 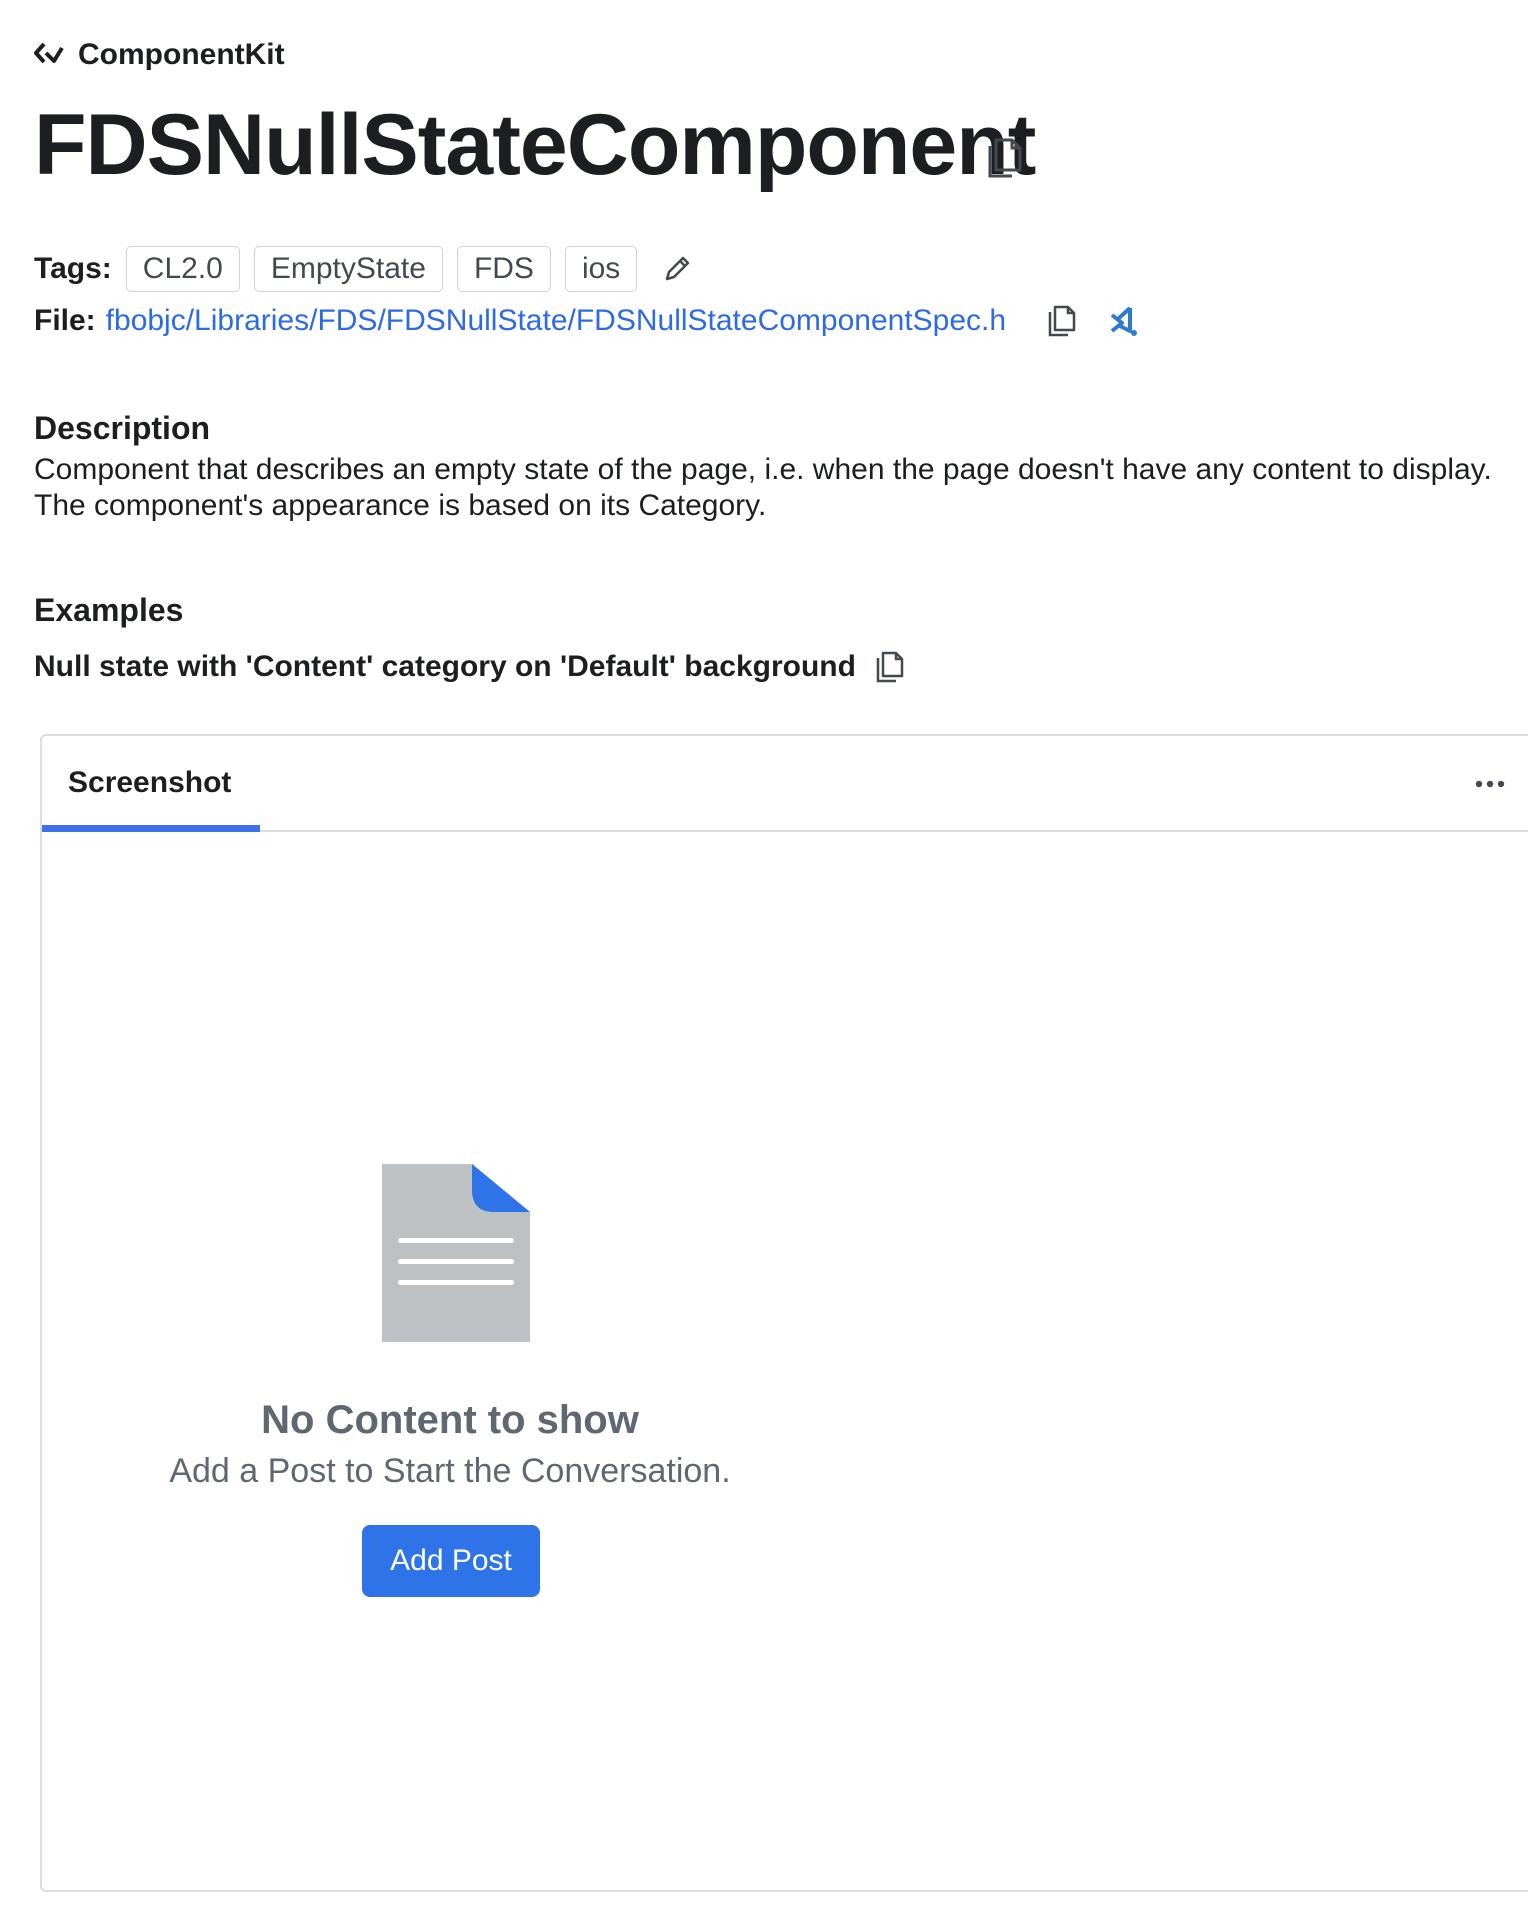 What do you see at coordinates (348, 269) in the screenshot?
I see `tag-chip: EmptyState` at bounding box center [348, 269].